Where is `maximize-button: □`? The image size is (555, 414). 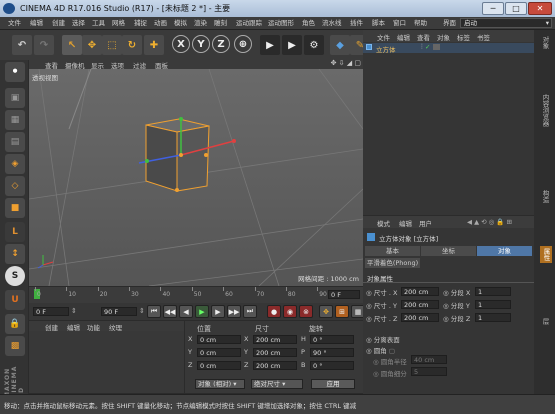 maximize-button: □ is located at coordinates (516, 8).